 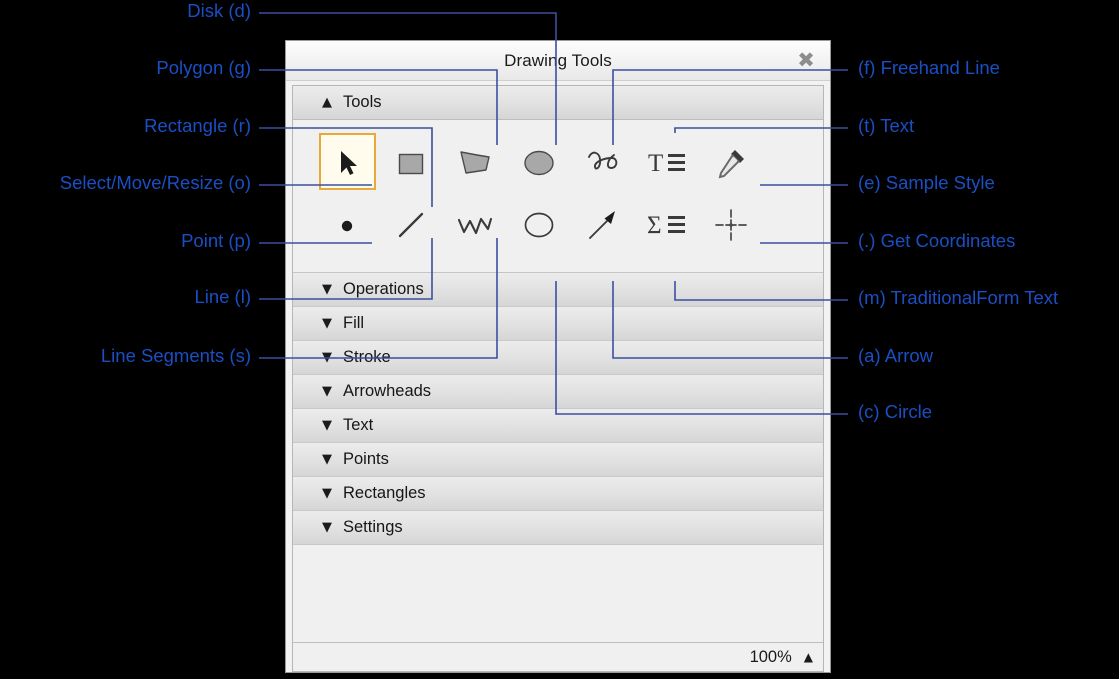 What do you see at coordinates (926, 182) in the screenshot?
I see `anno-sample-style: (e) Sample Style` at bounding box center [926, 182].